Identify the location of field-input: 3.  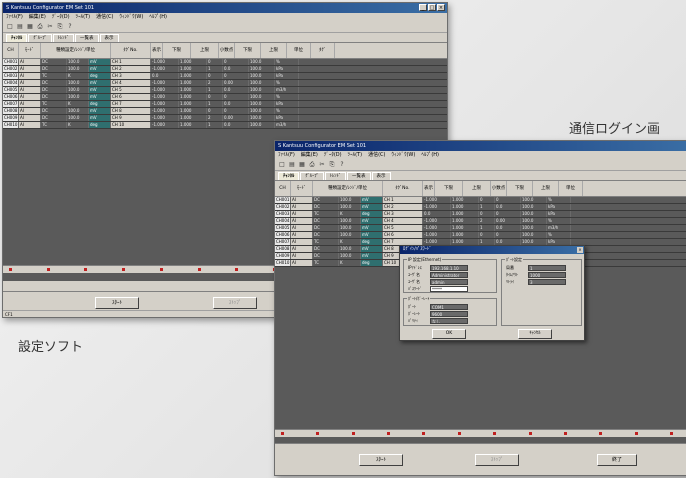
(547, 282).